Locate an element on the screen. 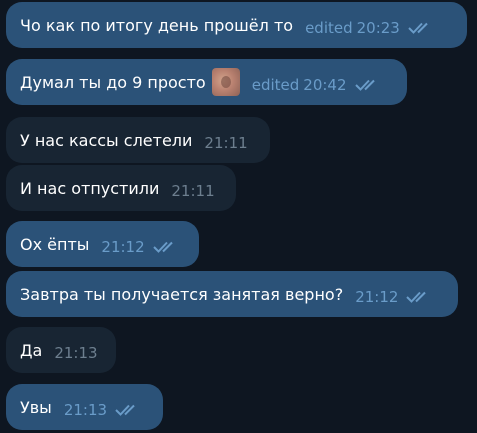 This screenshot has height=433, width=477. message-text: Да is located at coordinates (31, 350).